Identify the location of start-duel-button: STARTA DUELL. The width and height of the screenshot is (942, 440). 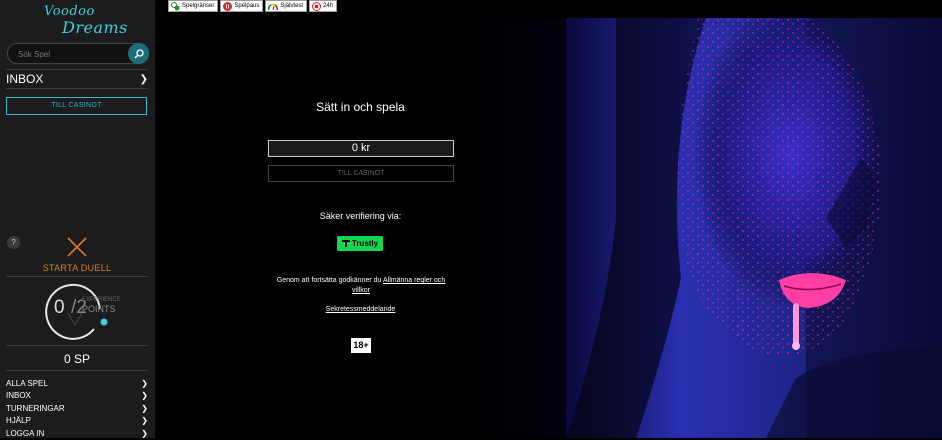
(77, 268).